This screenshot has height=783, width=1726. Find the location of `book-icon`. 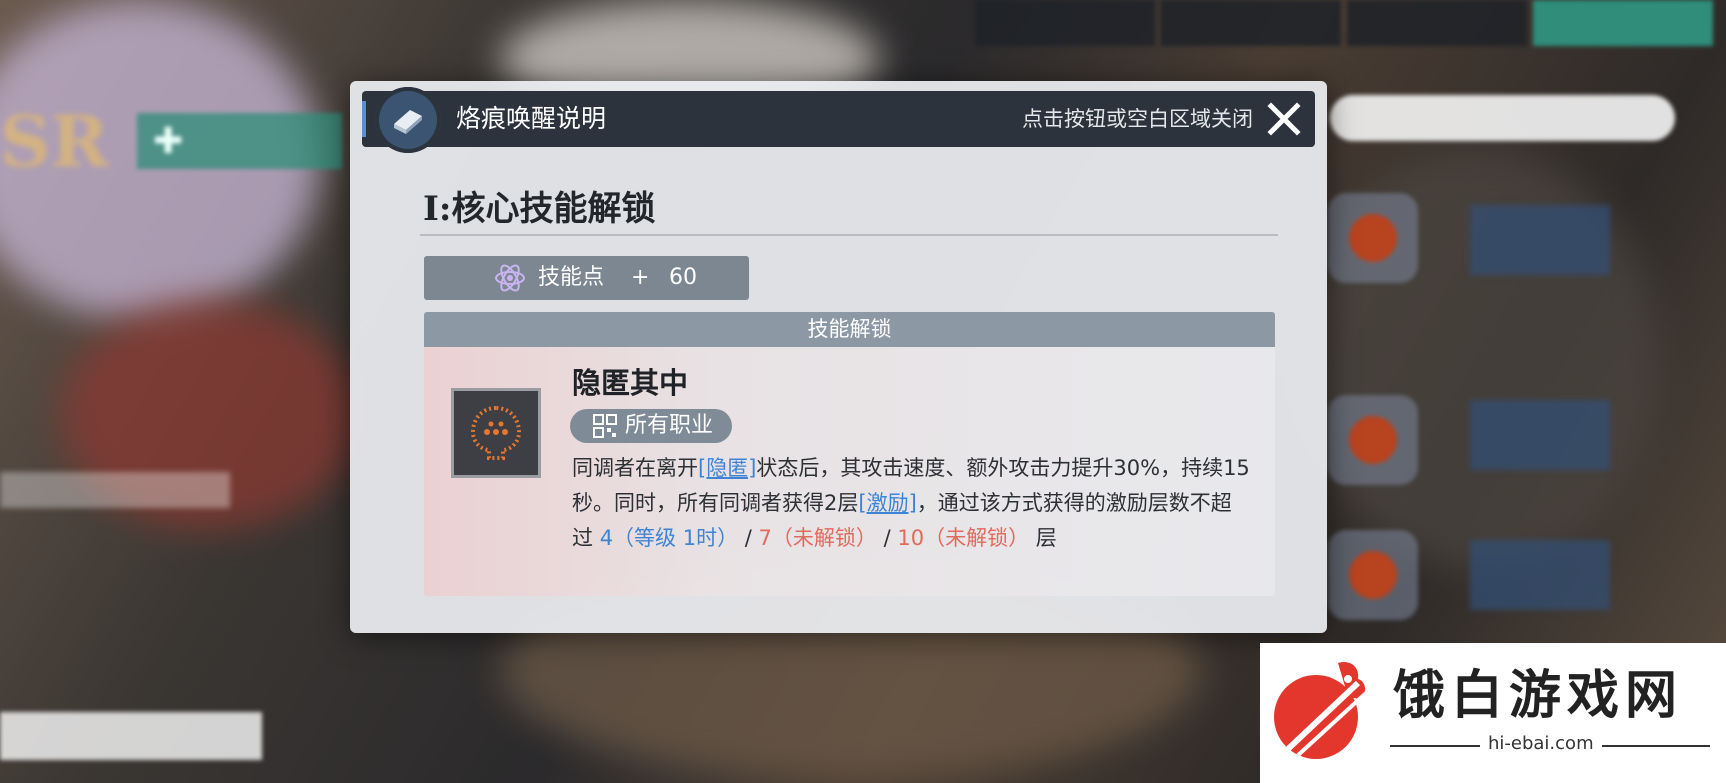

book-icon is located at coordinates (408, 120).